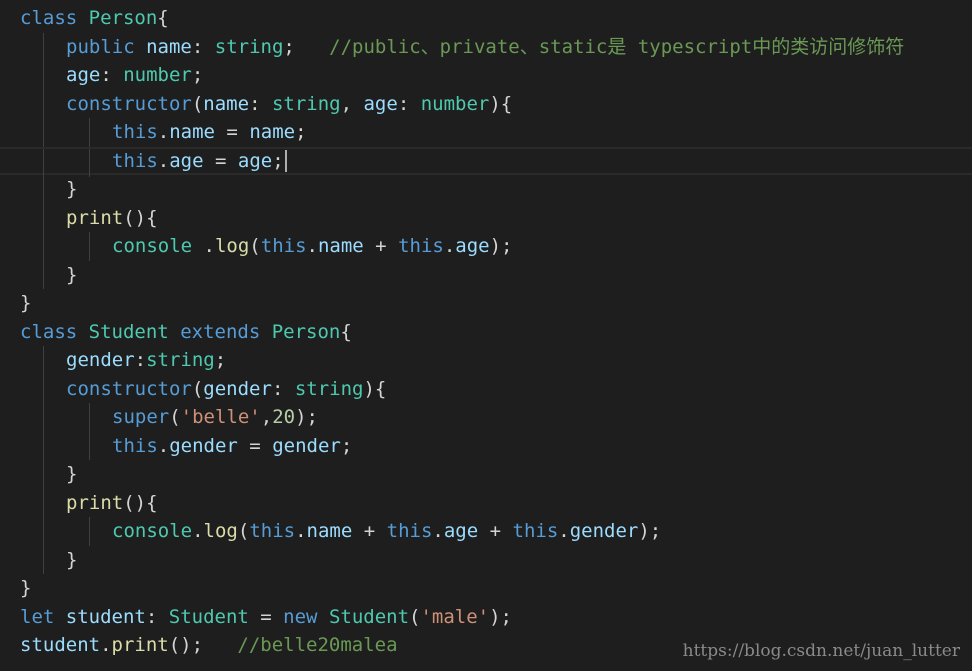 Image resolution: width=972 pixels, height=671 pixels. I want to click on code-text: console .log(this.name + this.age);, so click(312, 246).